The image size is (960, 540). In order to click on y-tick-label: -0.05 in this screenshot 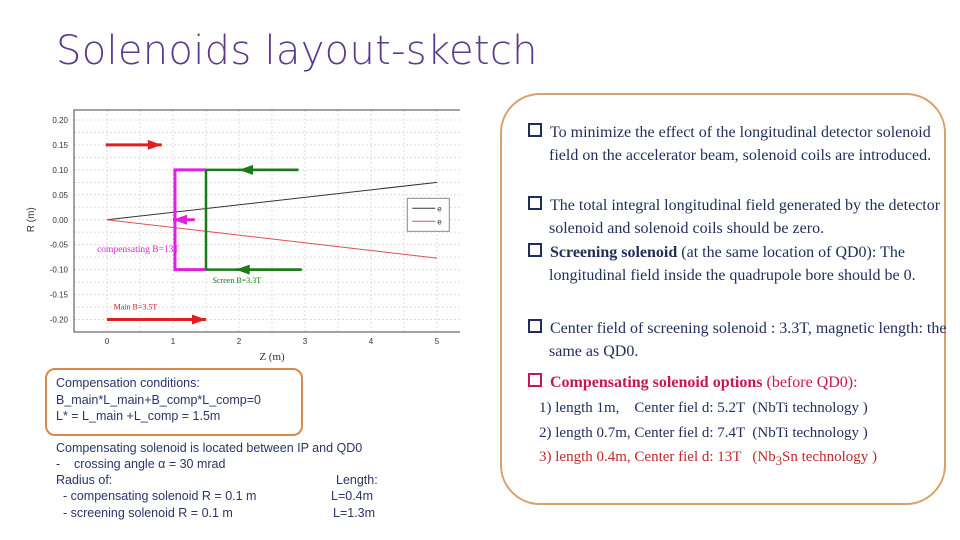, I will do `click(59, 245)`.